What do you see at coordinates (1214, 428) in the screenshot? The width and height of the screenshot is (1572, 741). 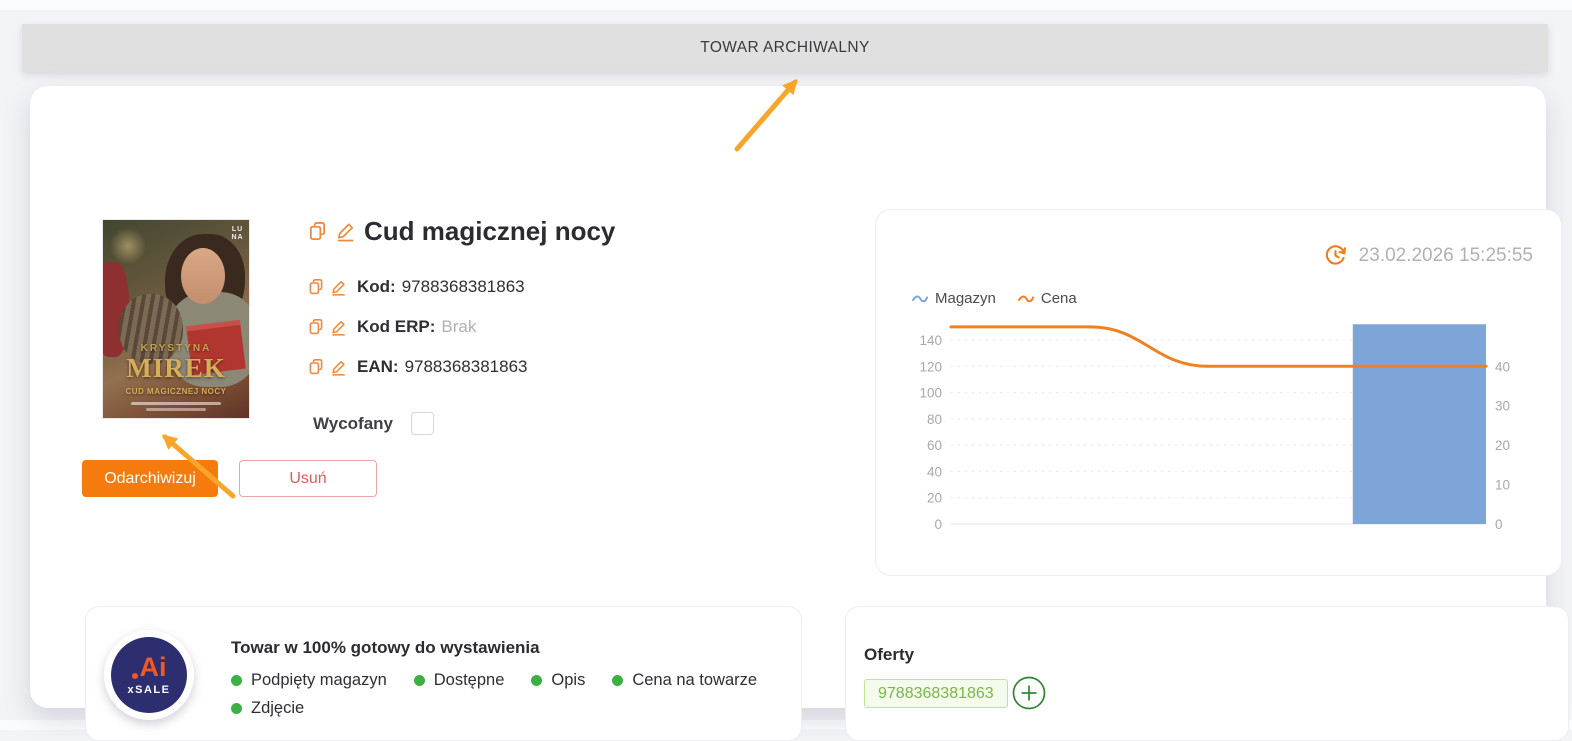 I see `stock-price-chart: 0 20 40 60 80 100 120 140 0 10 20 30 40` at bounding box center [1214, 428].